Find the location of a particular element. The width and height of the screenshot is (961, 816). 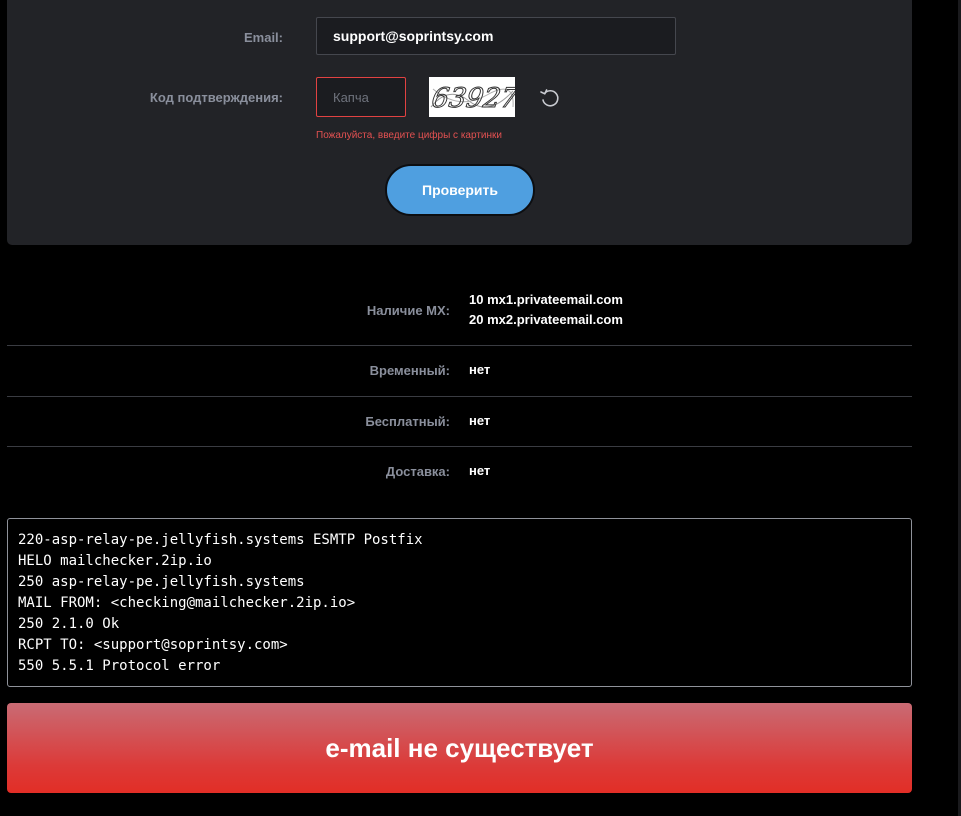

free-value: нет is located at coordinates (480, 420).